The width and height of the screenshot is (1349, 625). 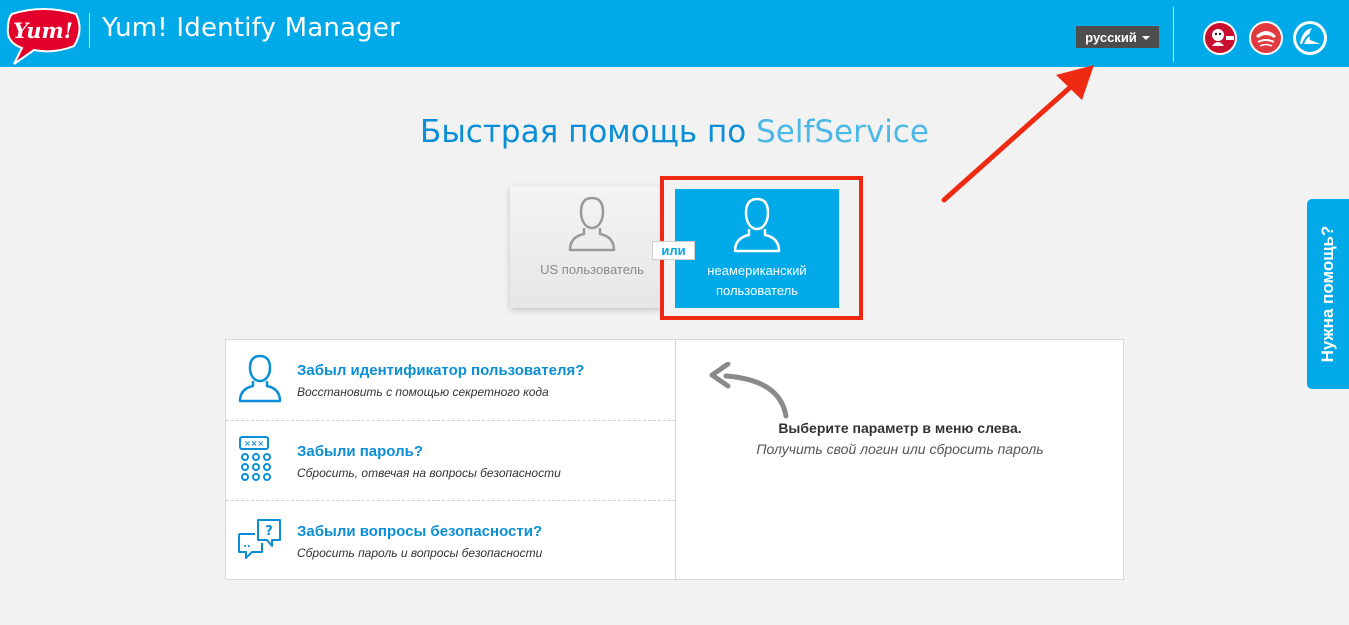 I want to click on instruction-heading: Выберите параметр в меню слева., so click(x=900, y=428).